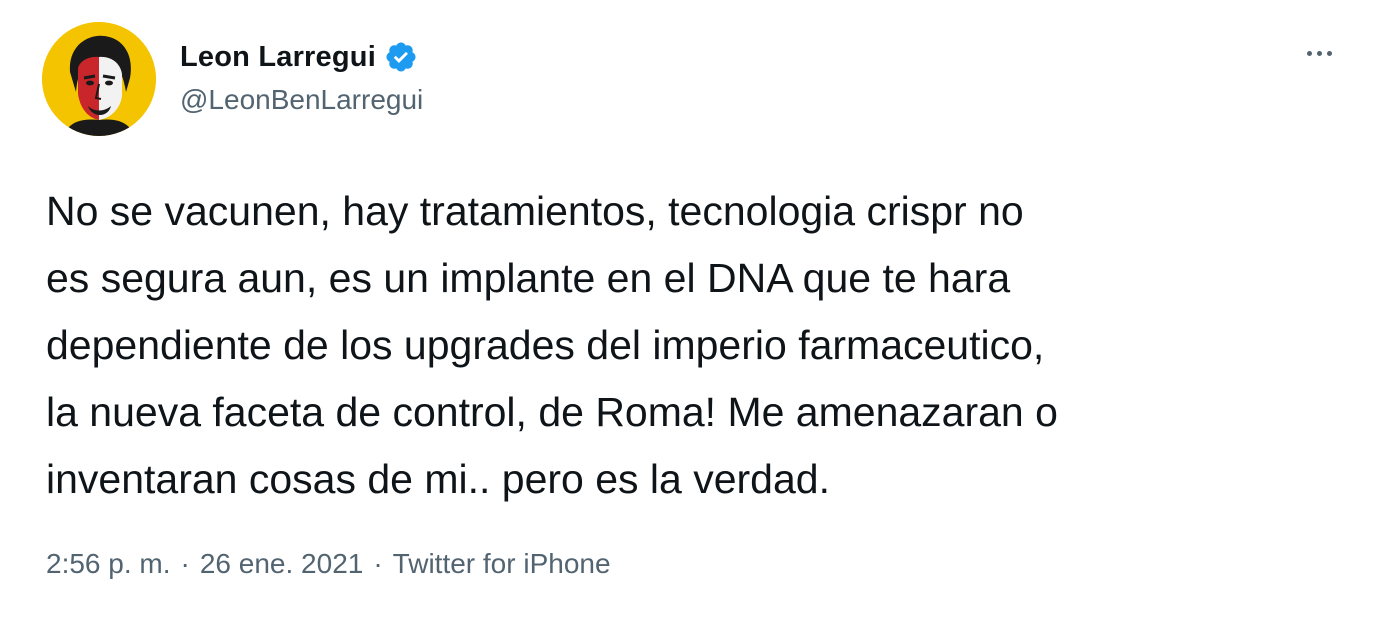 The width and height of the screenshot is (1395, 620). What do you see at coordinates (282, 564) in the screenshot?
I see `tweet-date: 26 ene. 2021` at bounding box center [282, 564].